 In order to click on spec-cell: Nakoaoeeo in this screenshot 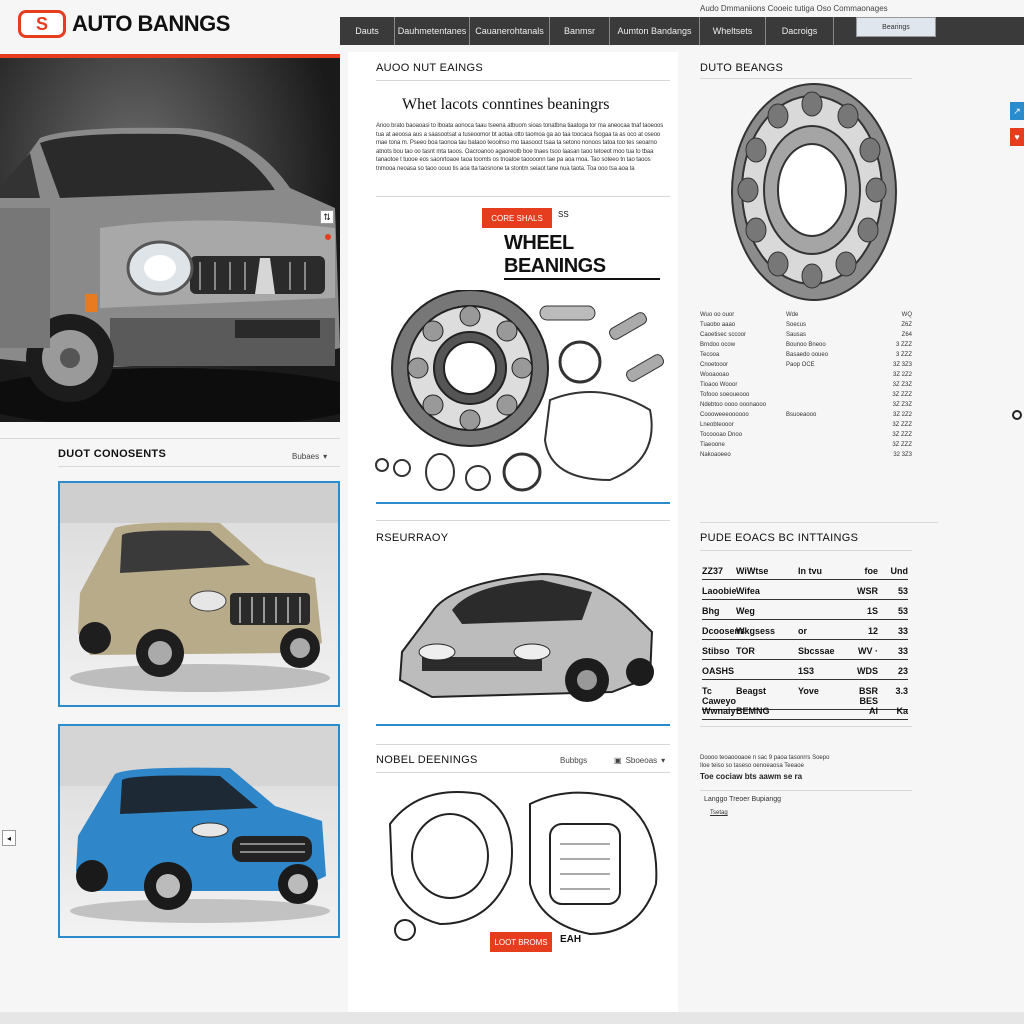, I will do `click(715, 455)`.